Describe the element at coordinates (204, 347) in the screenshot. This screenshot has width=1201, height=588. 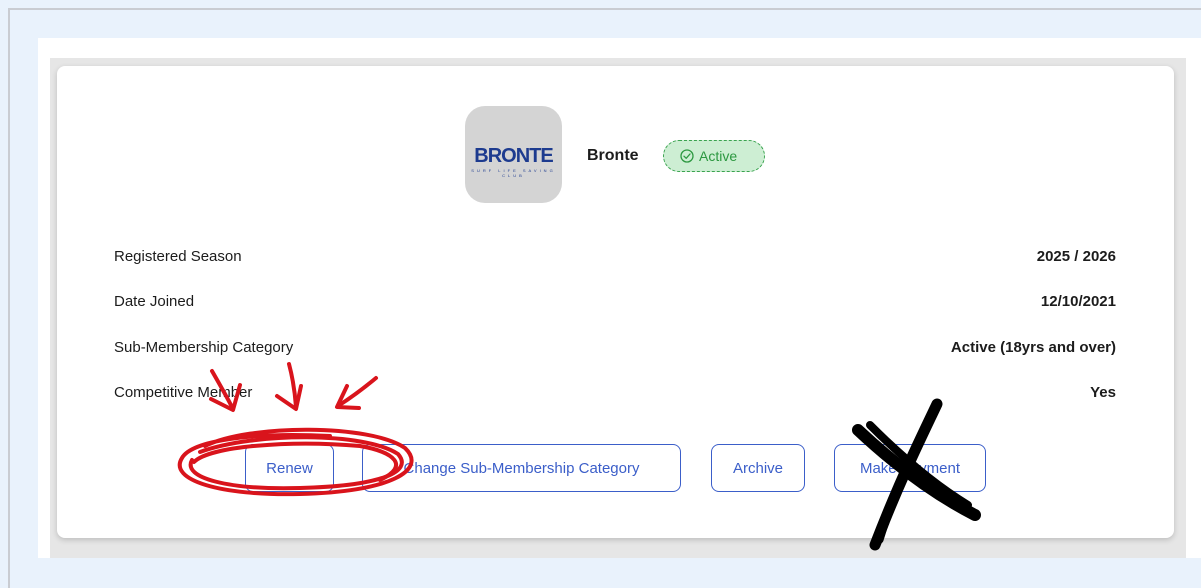
I see `sub-membership-category-label: Sub-Membership Category` at that location.